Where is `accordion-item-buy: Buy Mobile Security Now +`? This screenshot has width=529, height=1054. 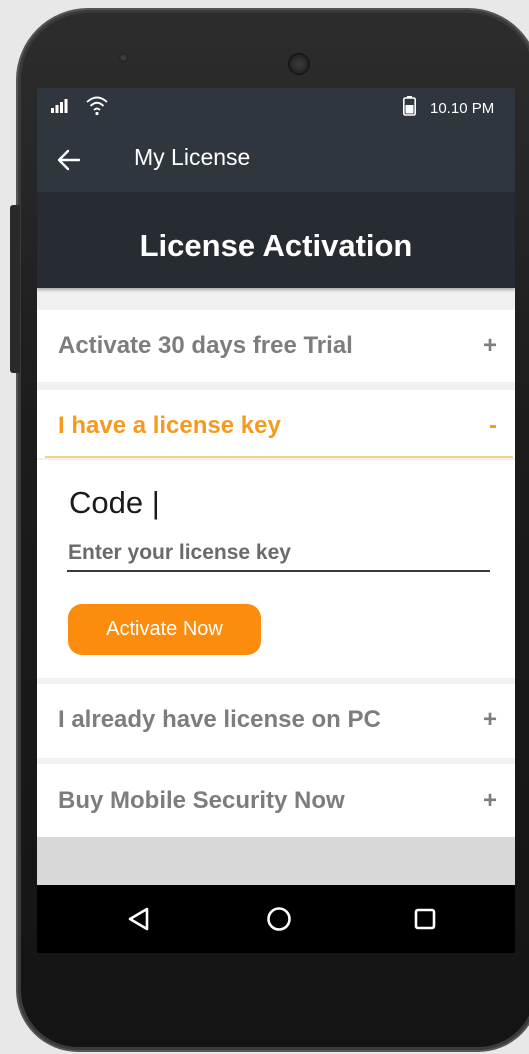
accordion-item-buy: Buy Mobile Security Now + is located at coordinates (276, 800).